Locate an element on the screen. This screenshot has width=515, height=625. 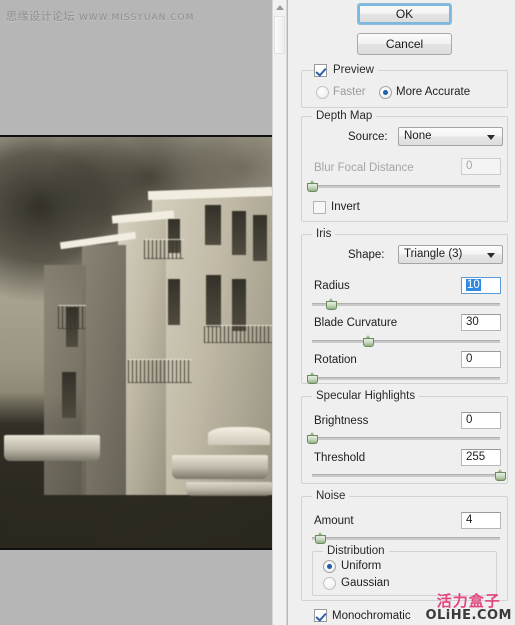
rotation-label: Rotation is located at coordinates (335, 360).